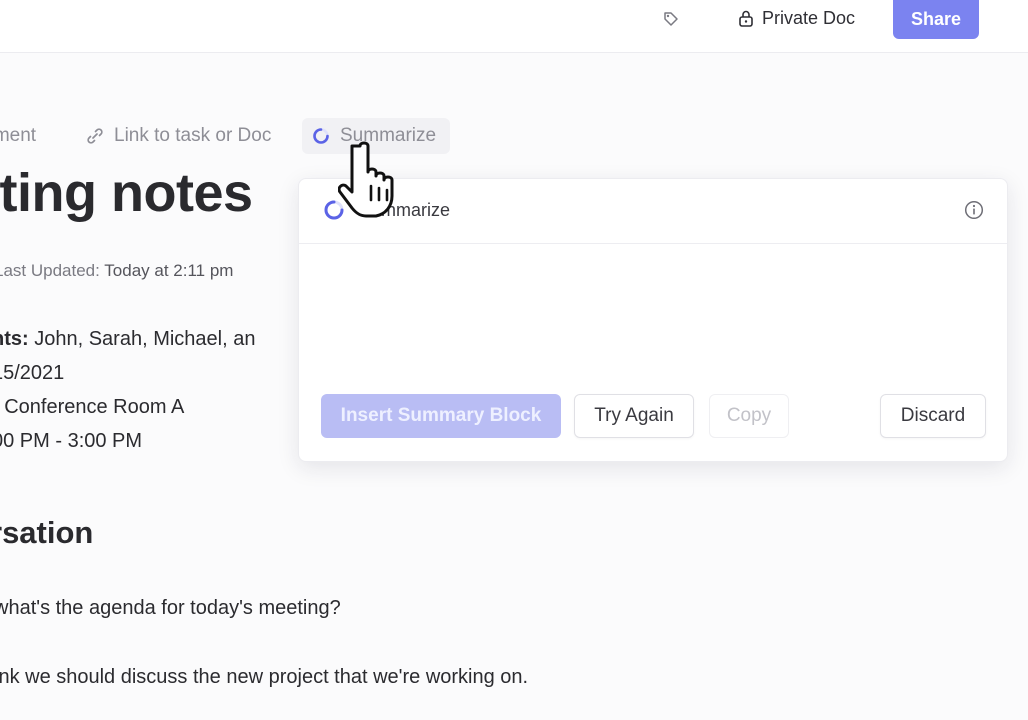 The height and width of the screenshot is (720, 1028). Describe the element at coordinates (514, 26) in the screenshot. I see `top-bar: Private Doc Share` at that location.